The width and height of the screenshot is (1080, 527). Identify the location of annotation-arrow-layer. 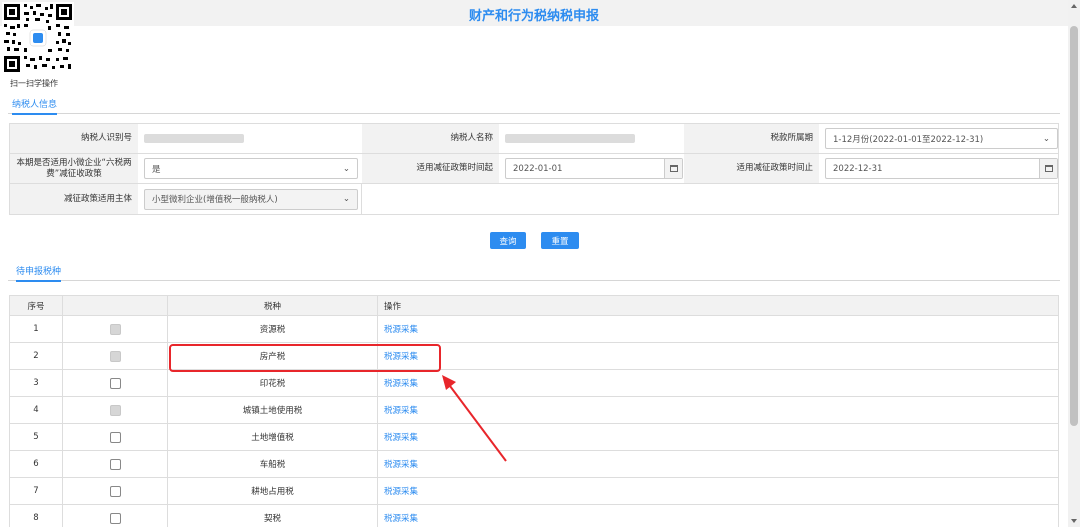
(474, 418).